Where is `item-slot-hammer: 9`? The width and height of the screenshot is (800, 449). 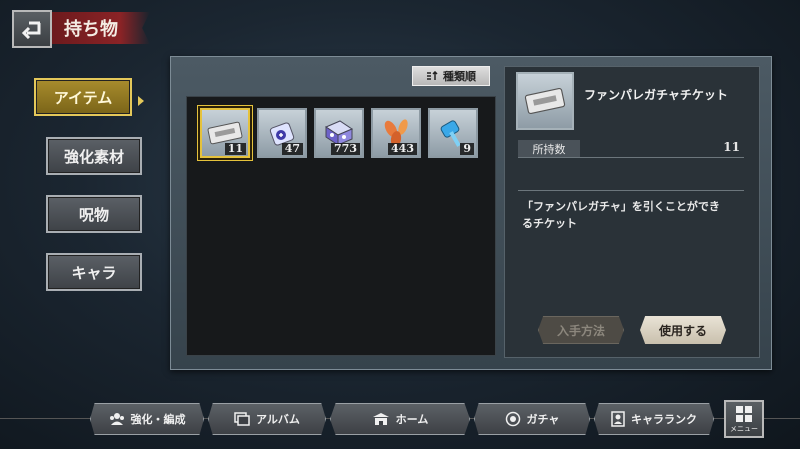 item-slot-hammer: 9 is located at coordinates (453, 133).